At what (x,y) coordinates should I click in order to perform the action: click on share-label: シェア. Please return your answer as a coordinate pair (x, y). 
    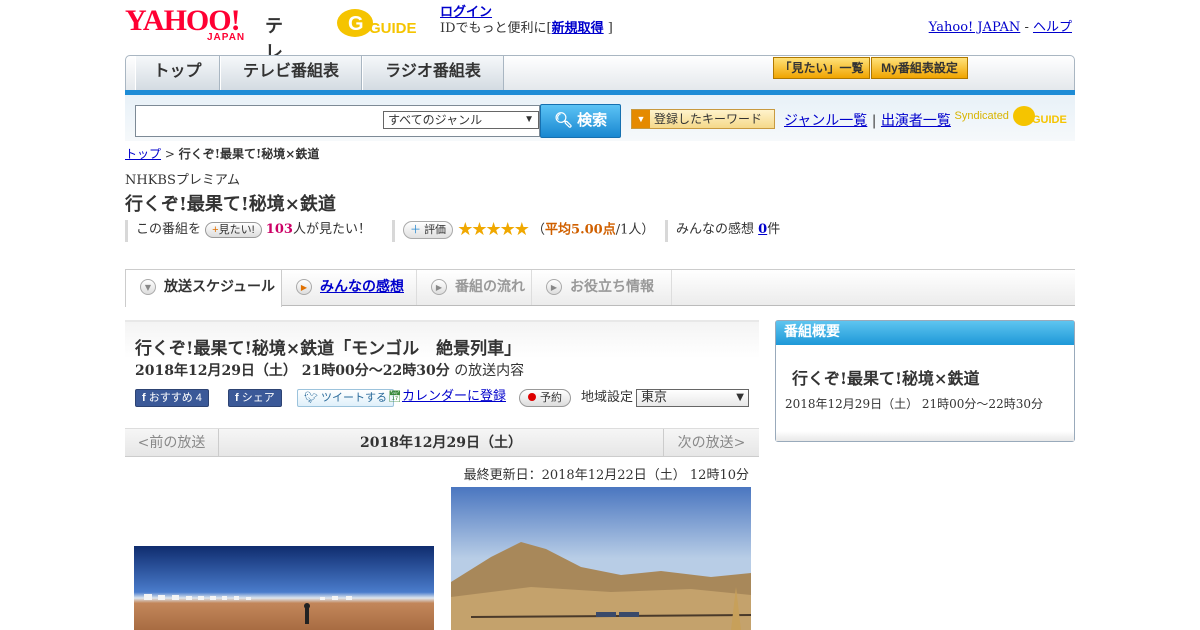
    Looking at the image, I should click on (258, 398).